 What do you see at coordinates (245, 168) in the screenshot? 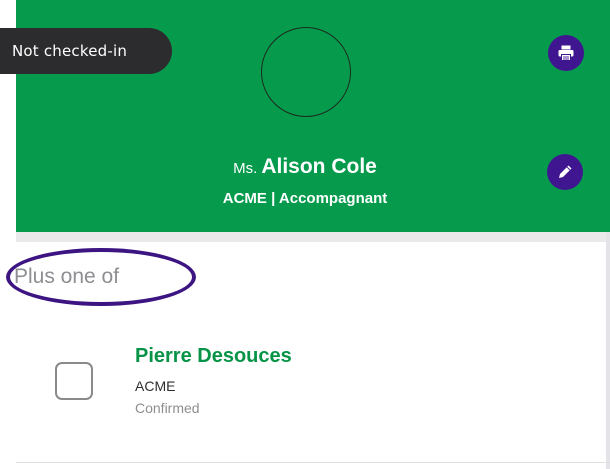
I see `attendee-title: Ms.` at bounding box center [245, 168].